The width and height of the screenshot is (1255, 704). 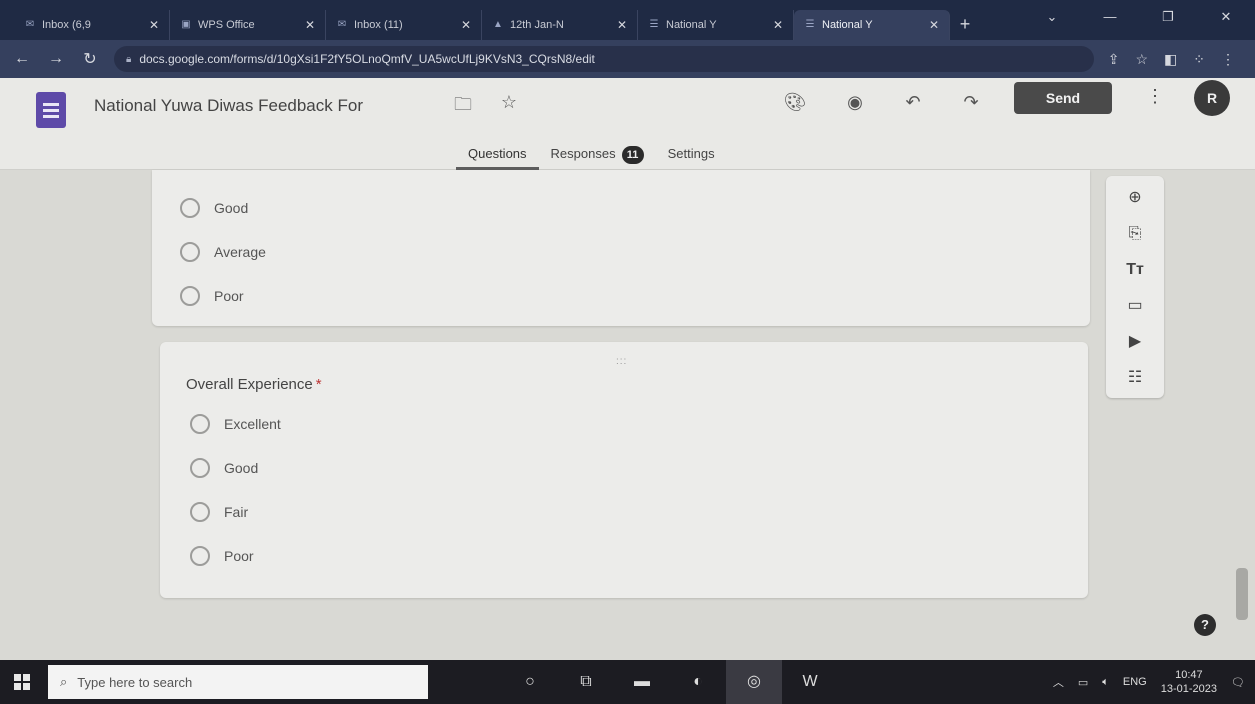 I want to click on drag-handle-icon: :::, so click(x=621, y=361).